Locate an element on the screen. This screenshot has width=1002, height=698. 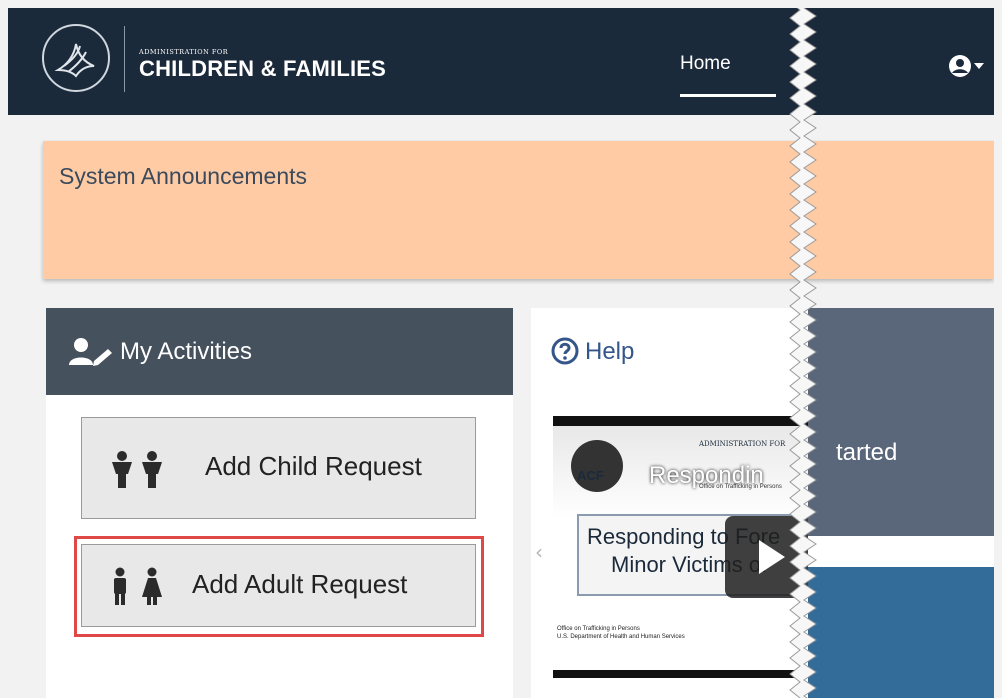
video-footer-line1: Office on Trafficking in Persons is located at coordinates (598, 629).